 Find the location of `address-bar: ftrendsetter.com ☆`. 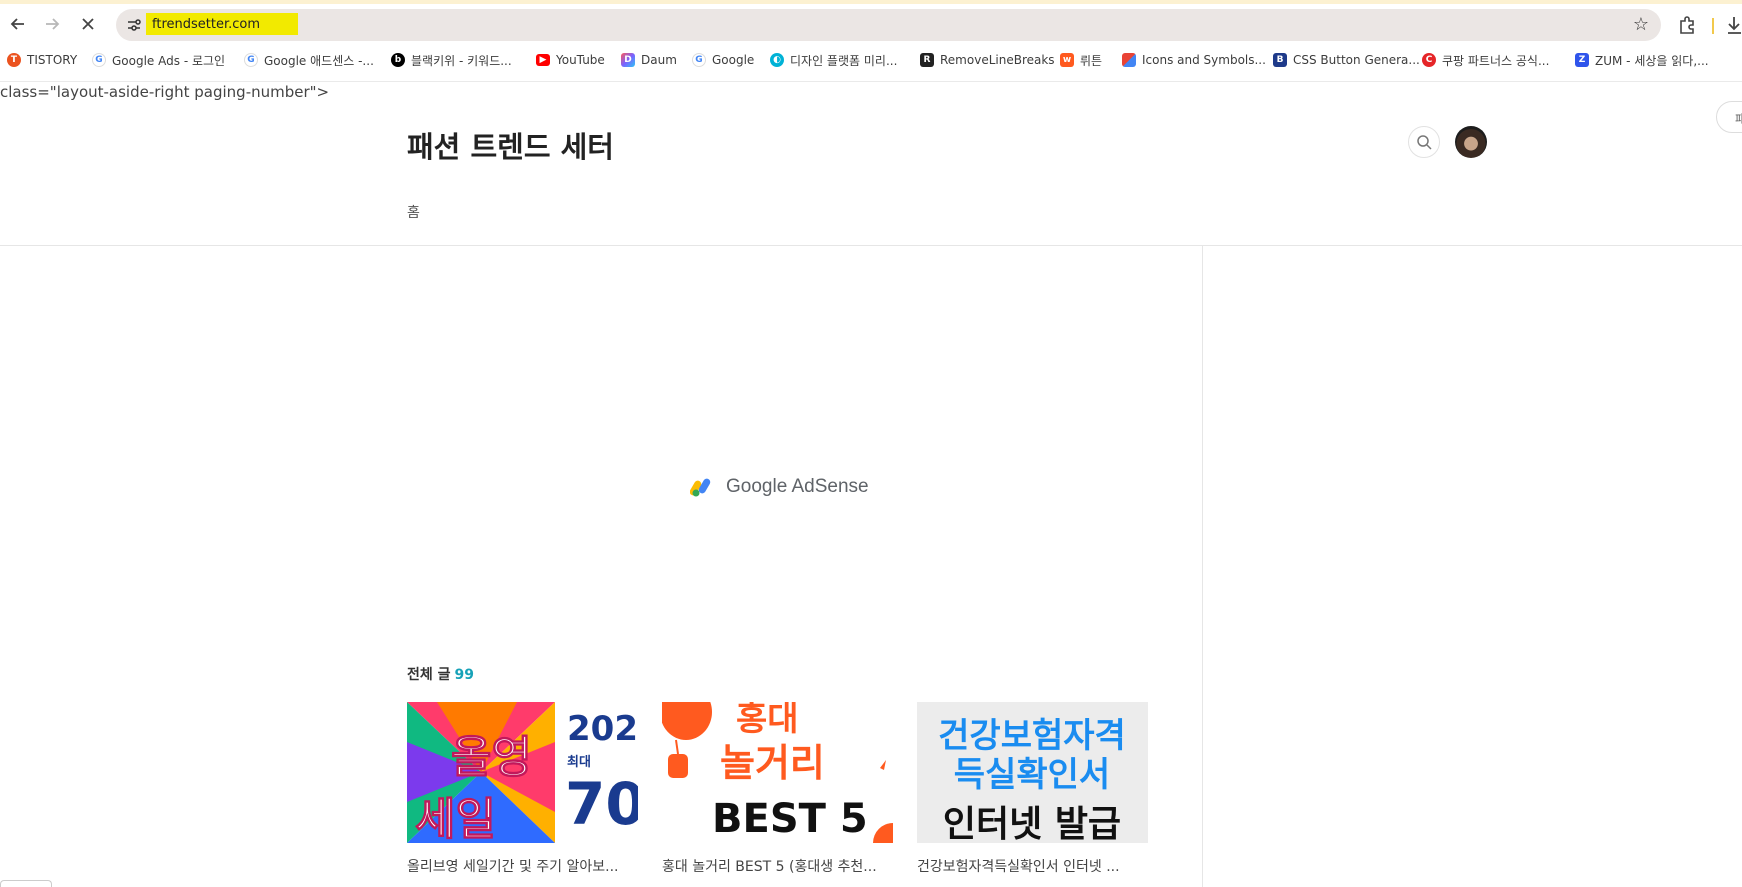

address-bar: ftrendsetter.com ☆ is located at coordinates (888, 25).